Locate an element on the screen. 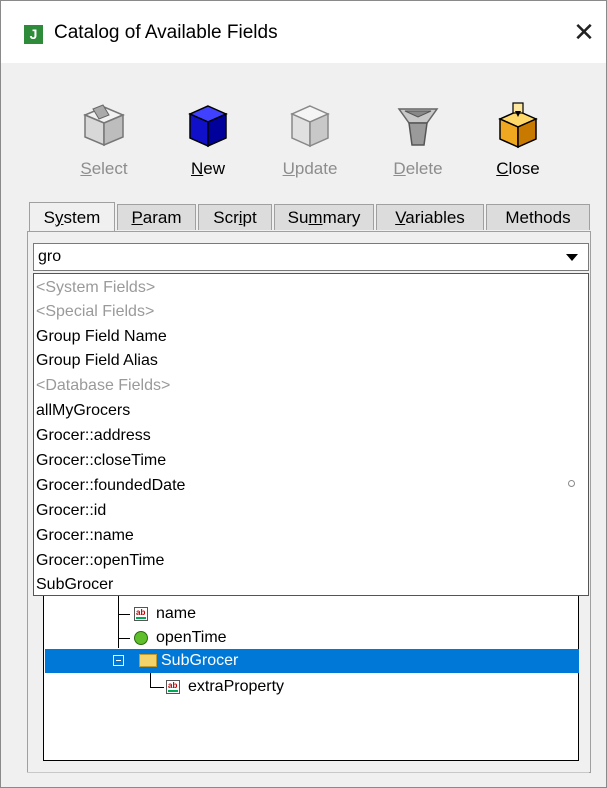  tab-param: Param is located at coordinates (156, 217).